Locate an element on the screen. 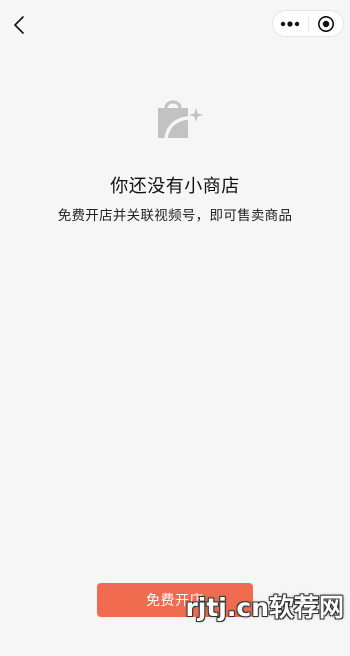 This screenshot has width=350, height=656. more-button is located at coordinates (290, 23).